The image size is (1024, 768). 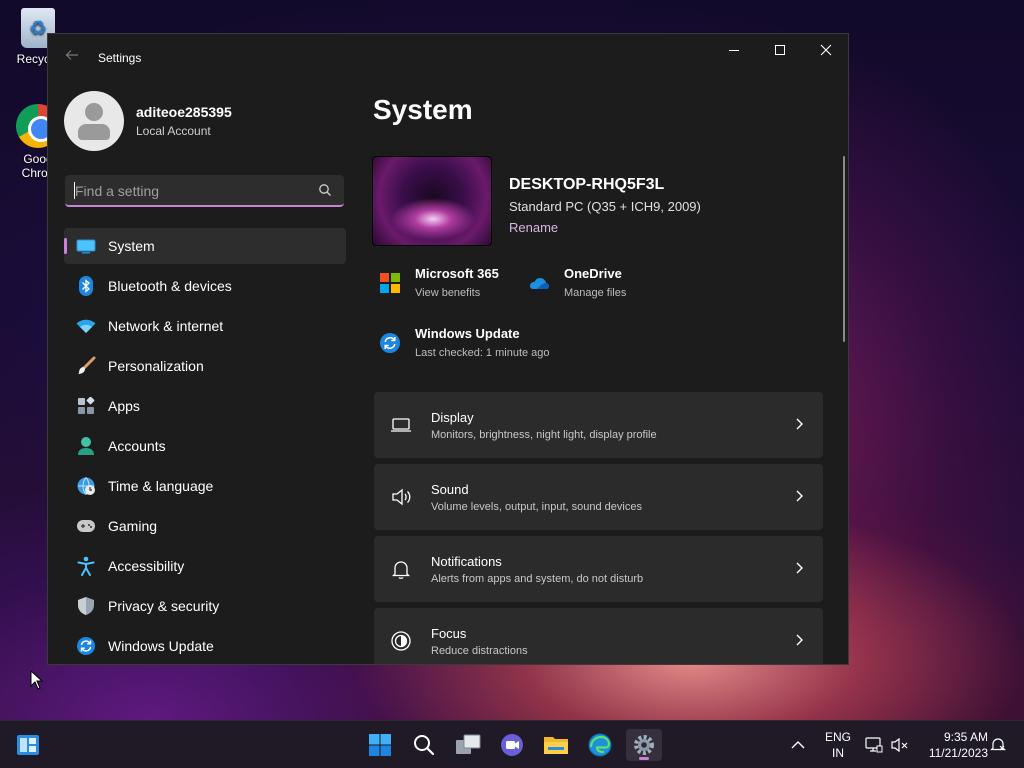 I want to click on card-subtitle: Reduce distractions, so click(x=479, y=651).